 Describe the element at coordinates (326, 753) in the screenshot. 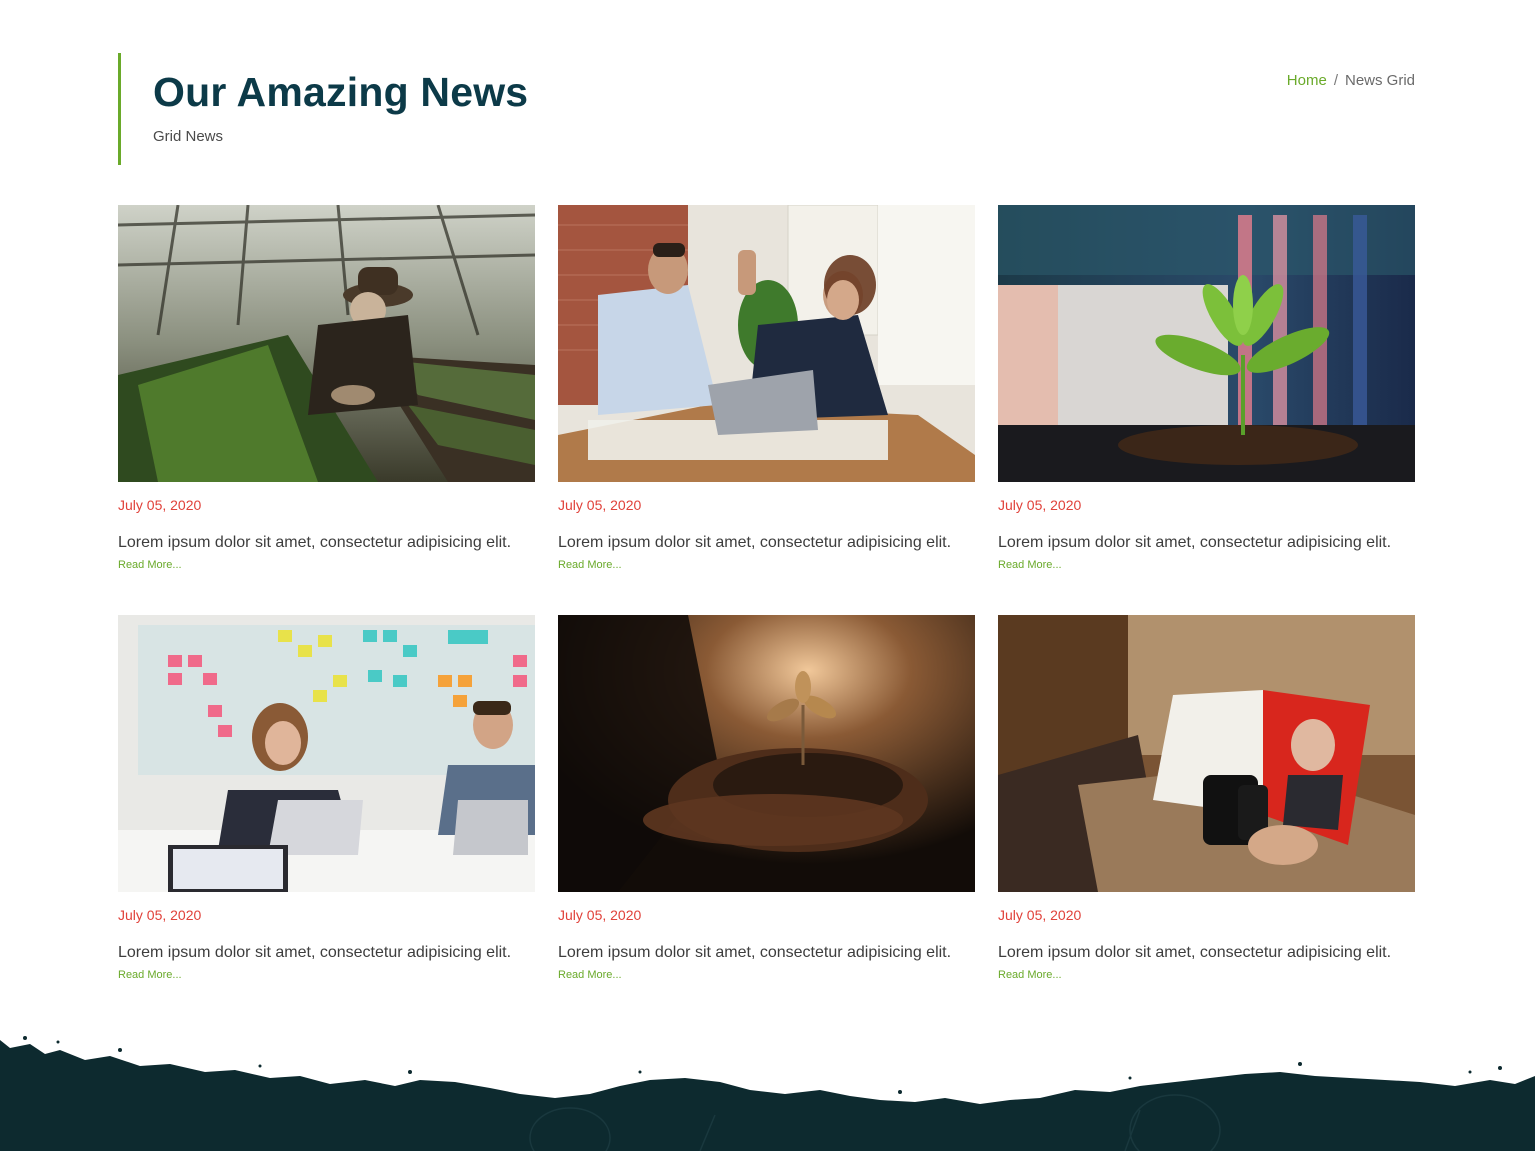

I see `news-image-team-meeting` at that location.